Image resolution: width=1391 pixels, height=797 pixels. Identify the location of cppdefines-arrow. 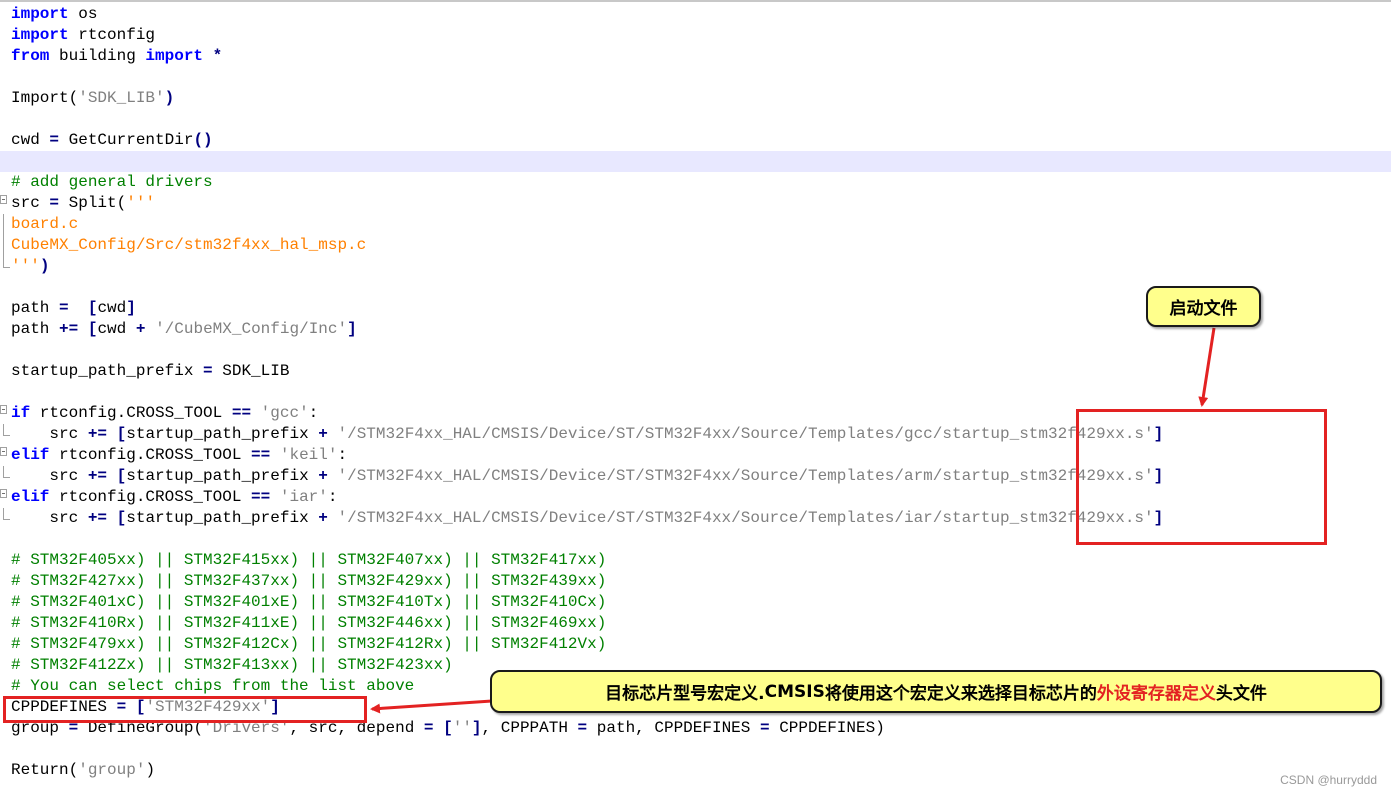
(431, 706).